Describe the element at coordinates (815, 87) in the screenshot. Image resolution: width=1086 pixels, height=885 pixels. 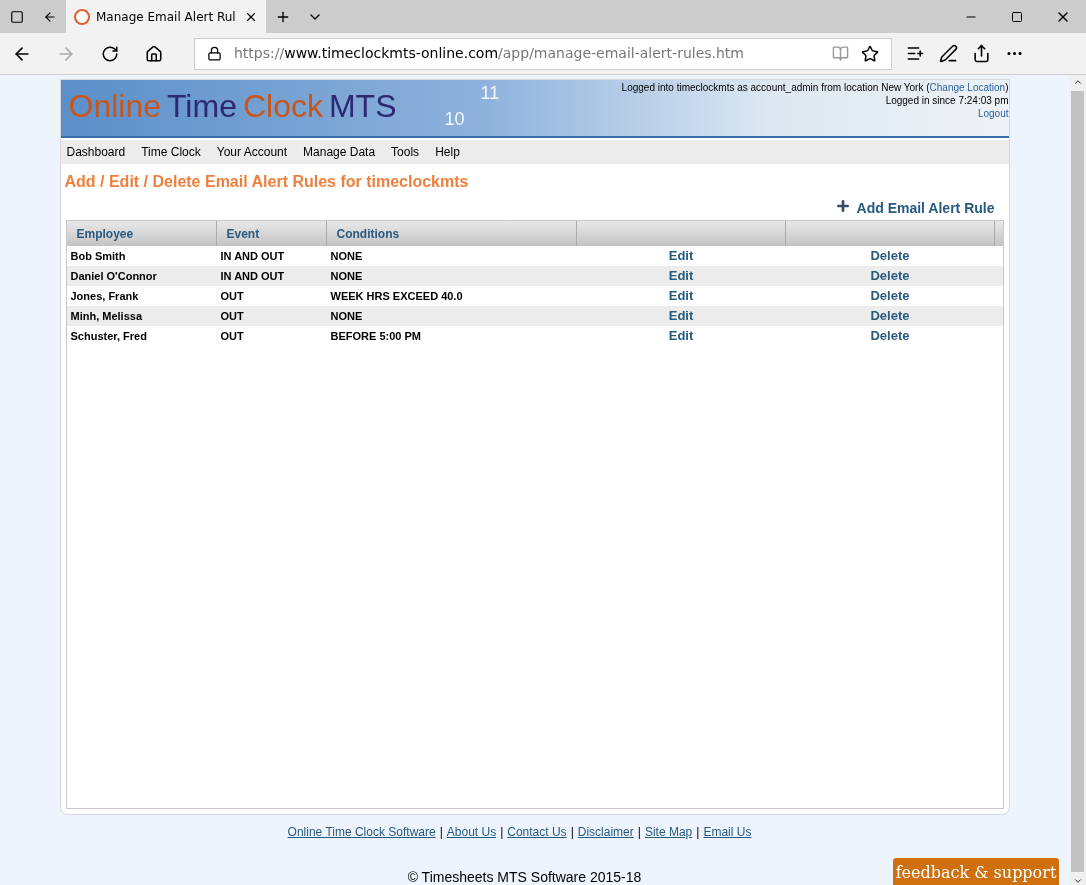
I see `login-status-text: Logged into timeclockmts as account_admin from location New York (Change Location)` at that location.